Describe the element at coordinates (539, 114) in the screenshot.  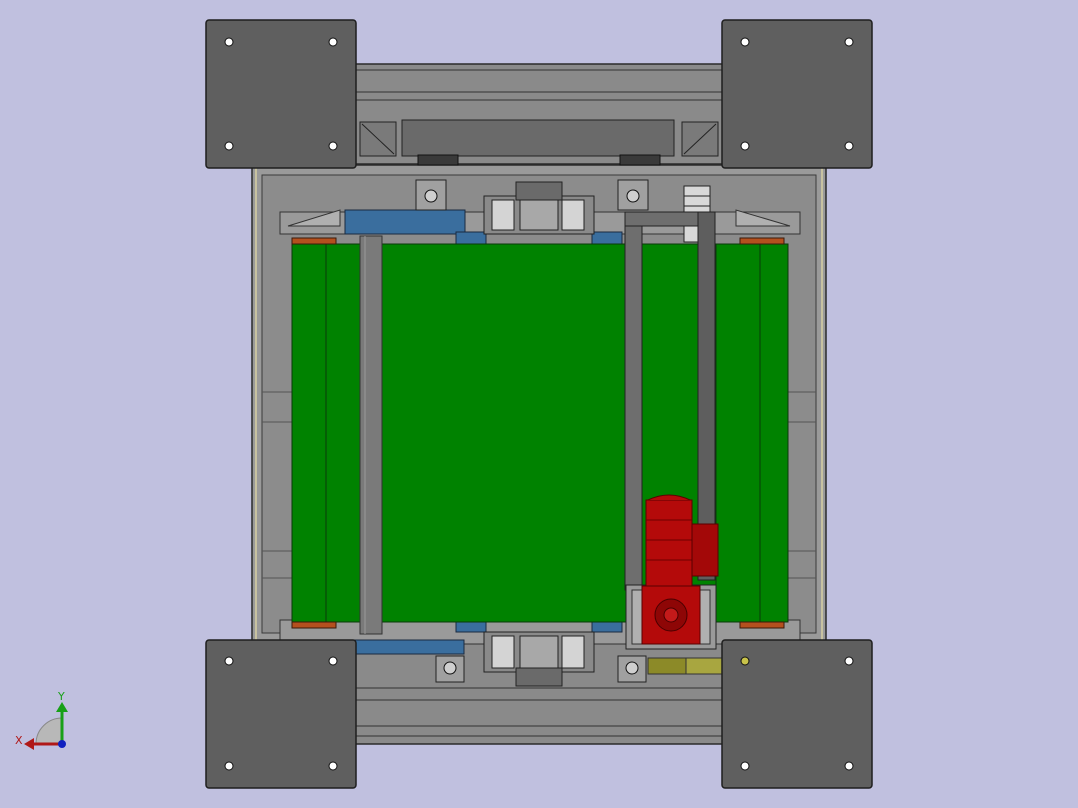
I see `top-rail` at that location.